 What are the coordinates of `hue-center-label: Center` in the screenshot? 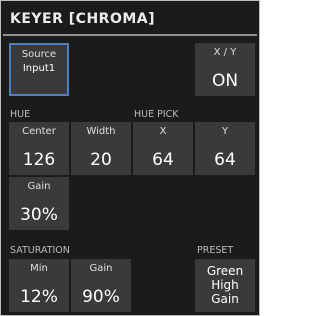 It's located at (39, 131).